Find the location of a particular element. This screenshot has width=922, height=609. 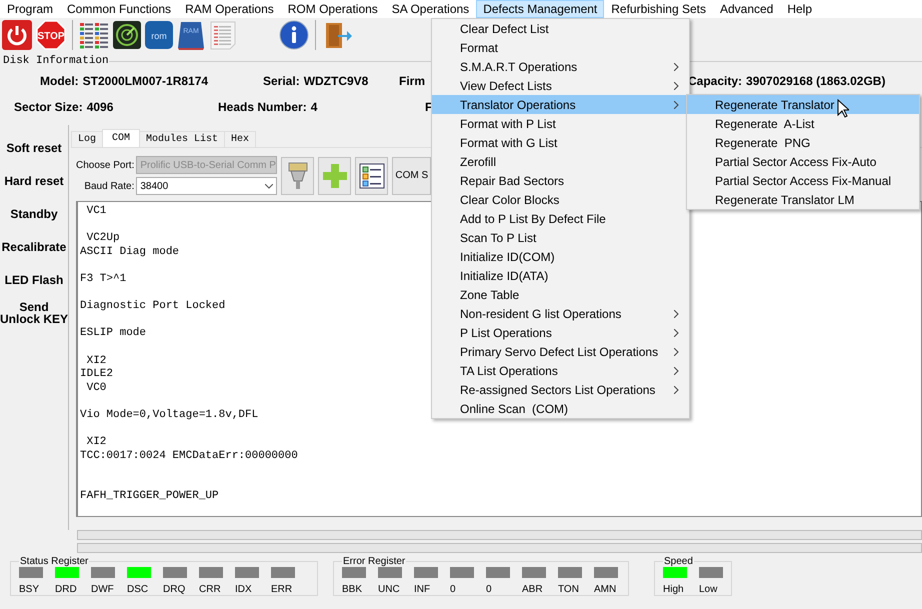

menu-item: Repair Bad Sectors is located at coordinates (560, 180).